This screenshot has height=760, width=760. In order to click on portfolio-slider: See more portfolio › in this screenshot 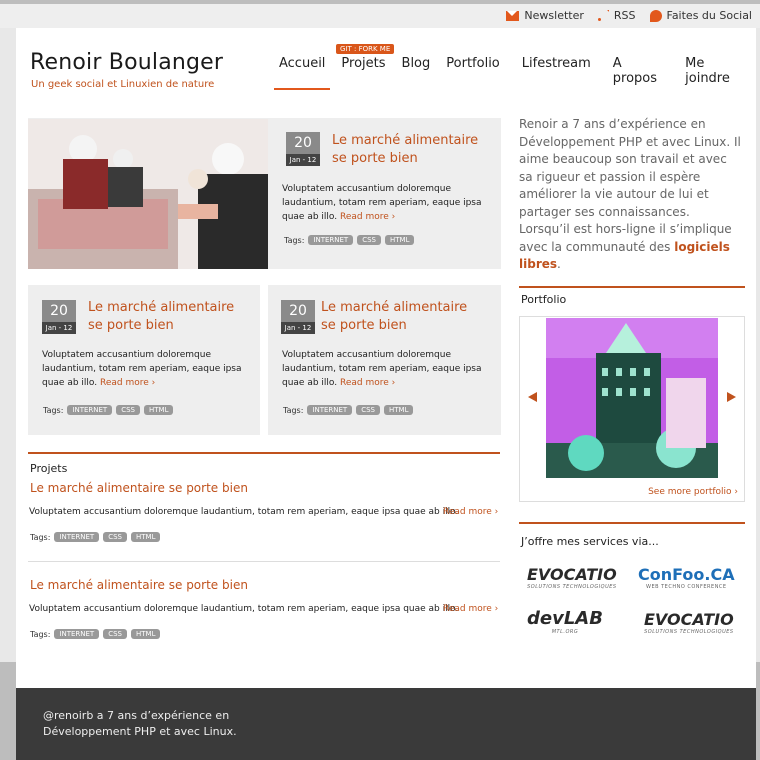, I will do `click(632, 409)`.